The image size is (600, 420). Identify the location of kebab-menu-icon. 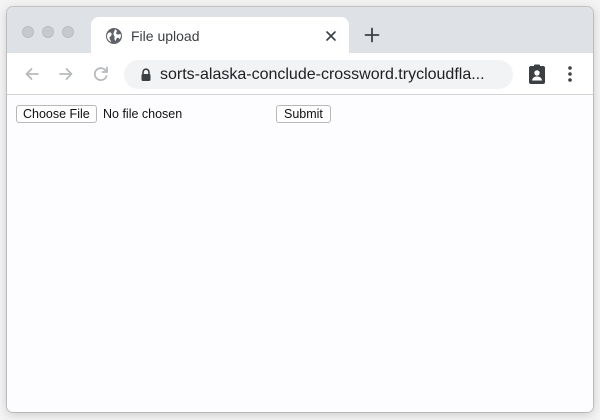
(570, 74).